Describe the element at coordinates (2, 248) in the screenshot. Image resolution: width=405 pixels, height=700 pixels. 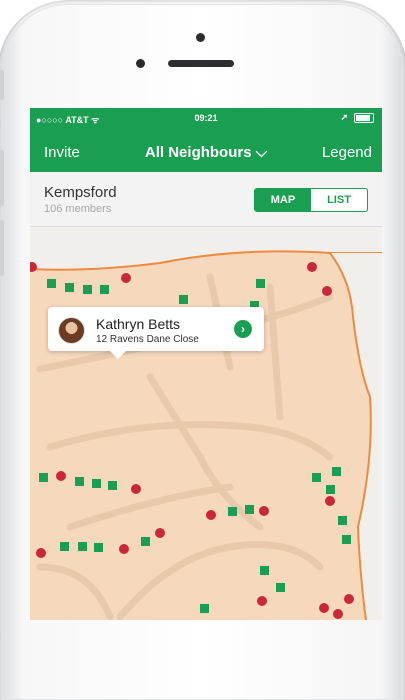
I see `volume-down-button` at that location.